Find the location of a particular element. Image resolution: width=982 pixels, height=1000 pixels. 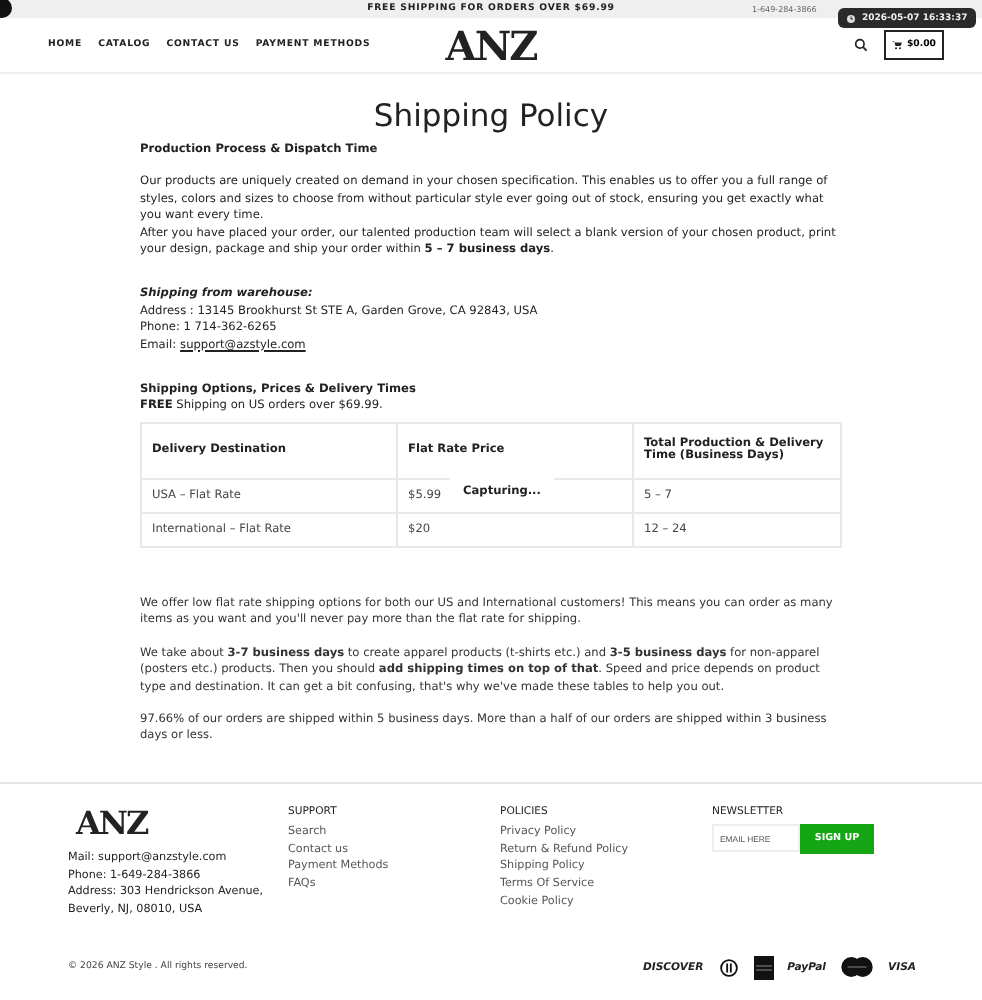

footer-logo: ANZ is located at coordinates (182, 823).